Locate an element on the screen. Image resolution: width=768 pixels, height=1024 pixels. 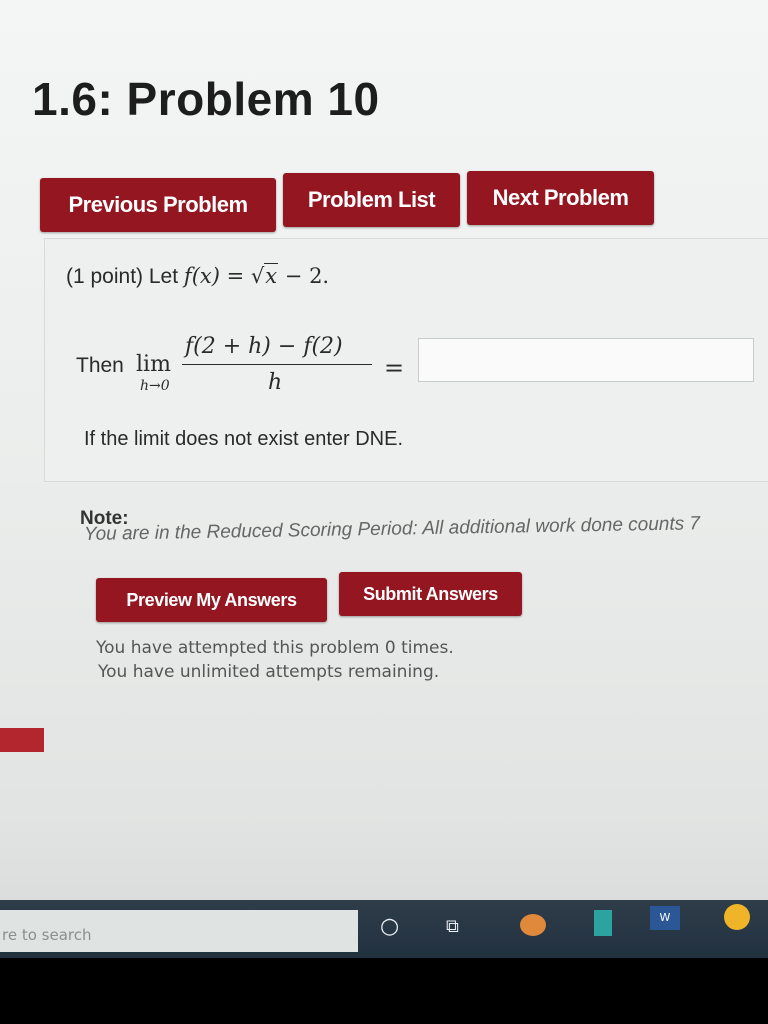
function-lhs: f(x) = is located at coordinates (214, 276).